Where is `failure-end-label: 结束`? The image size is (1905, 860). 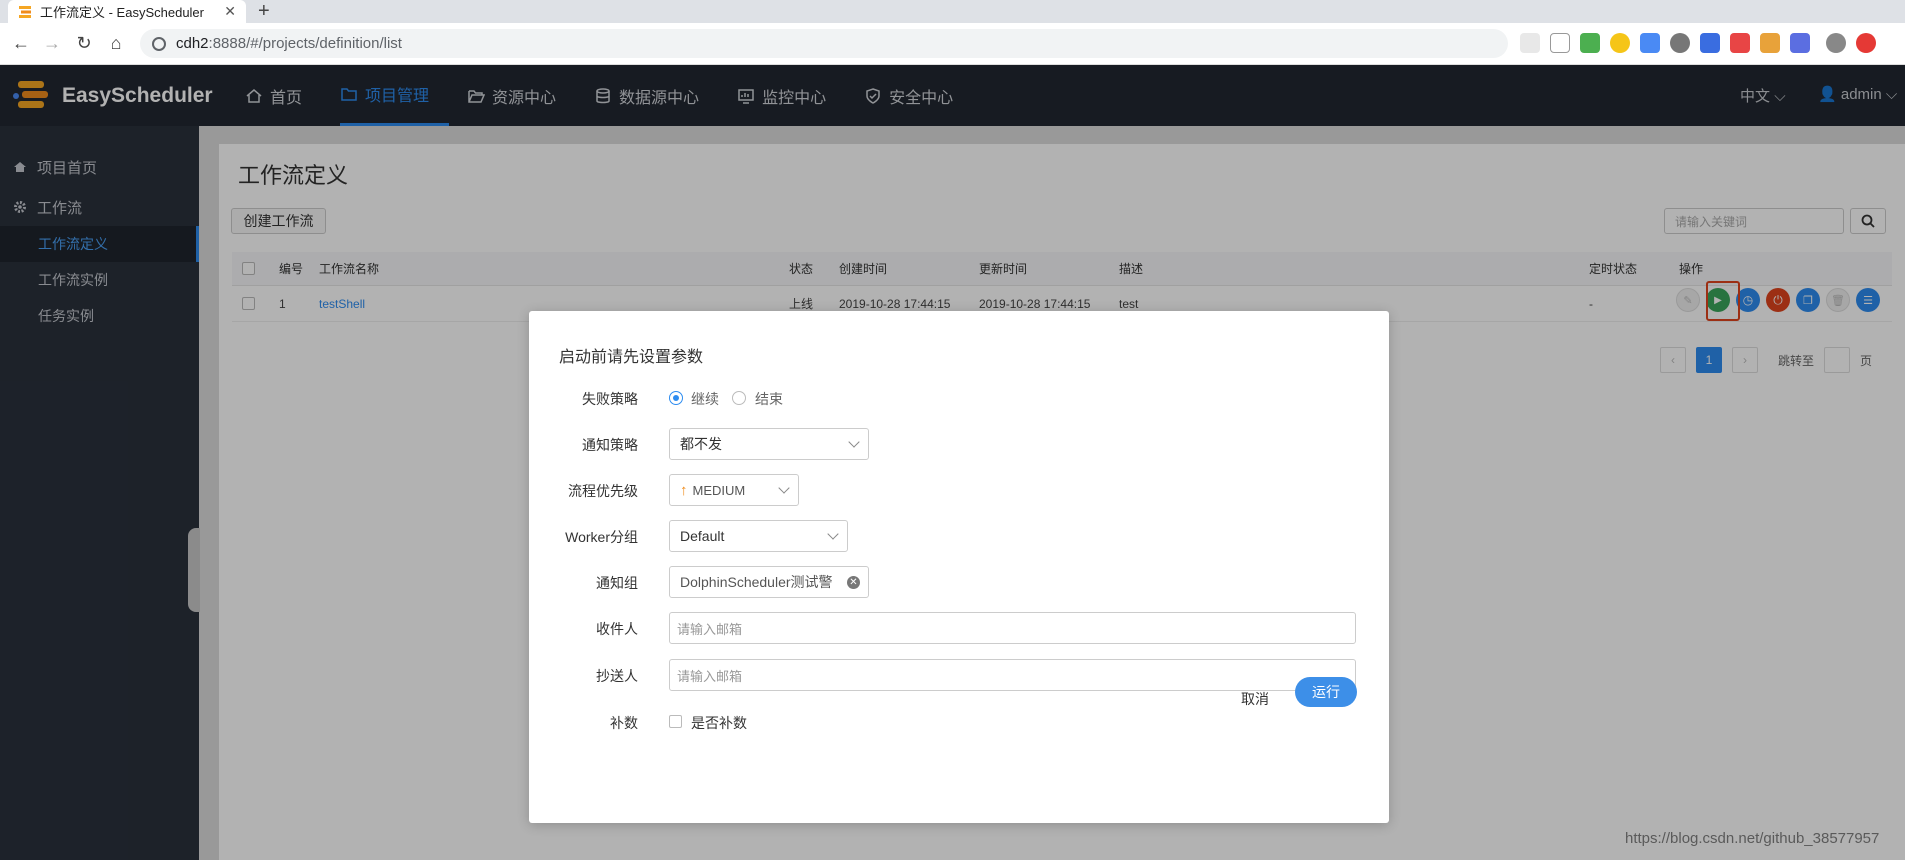
failure-end-label: 结束 is located at coordinates (769, 399).